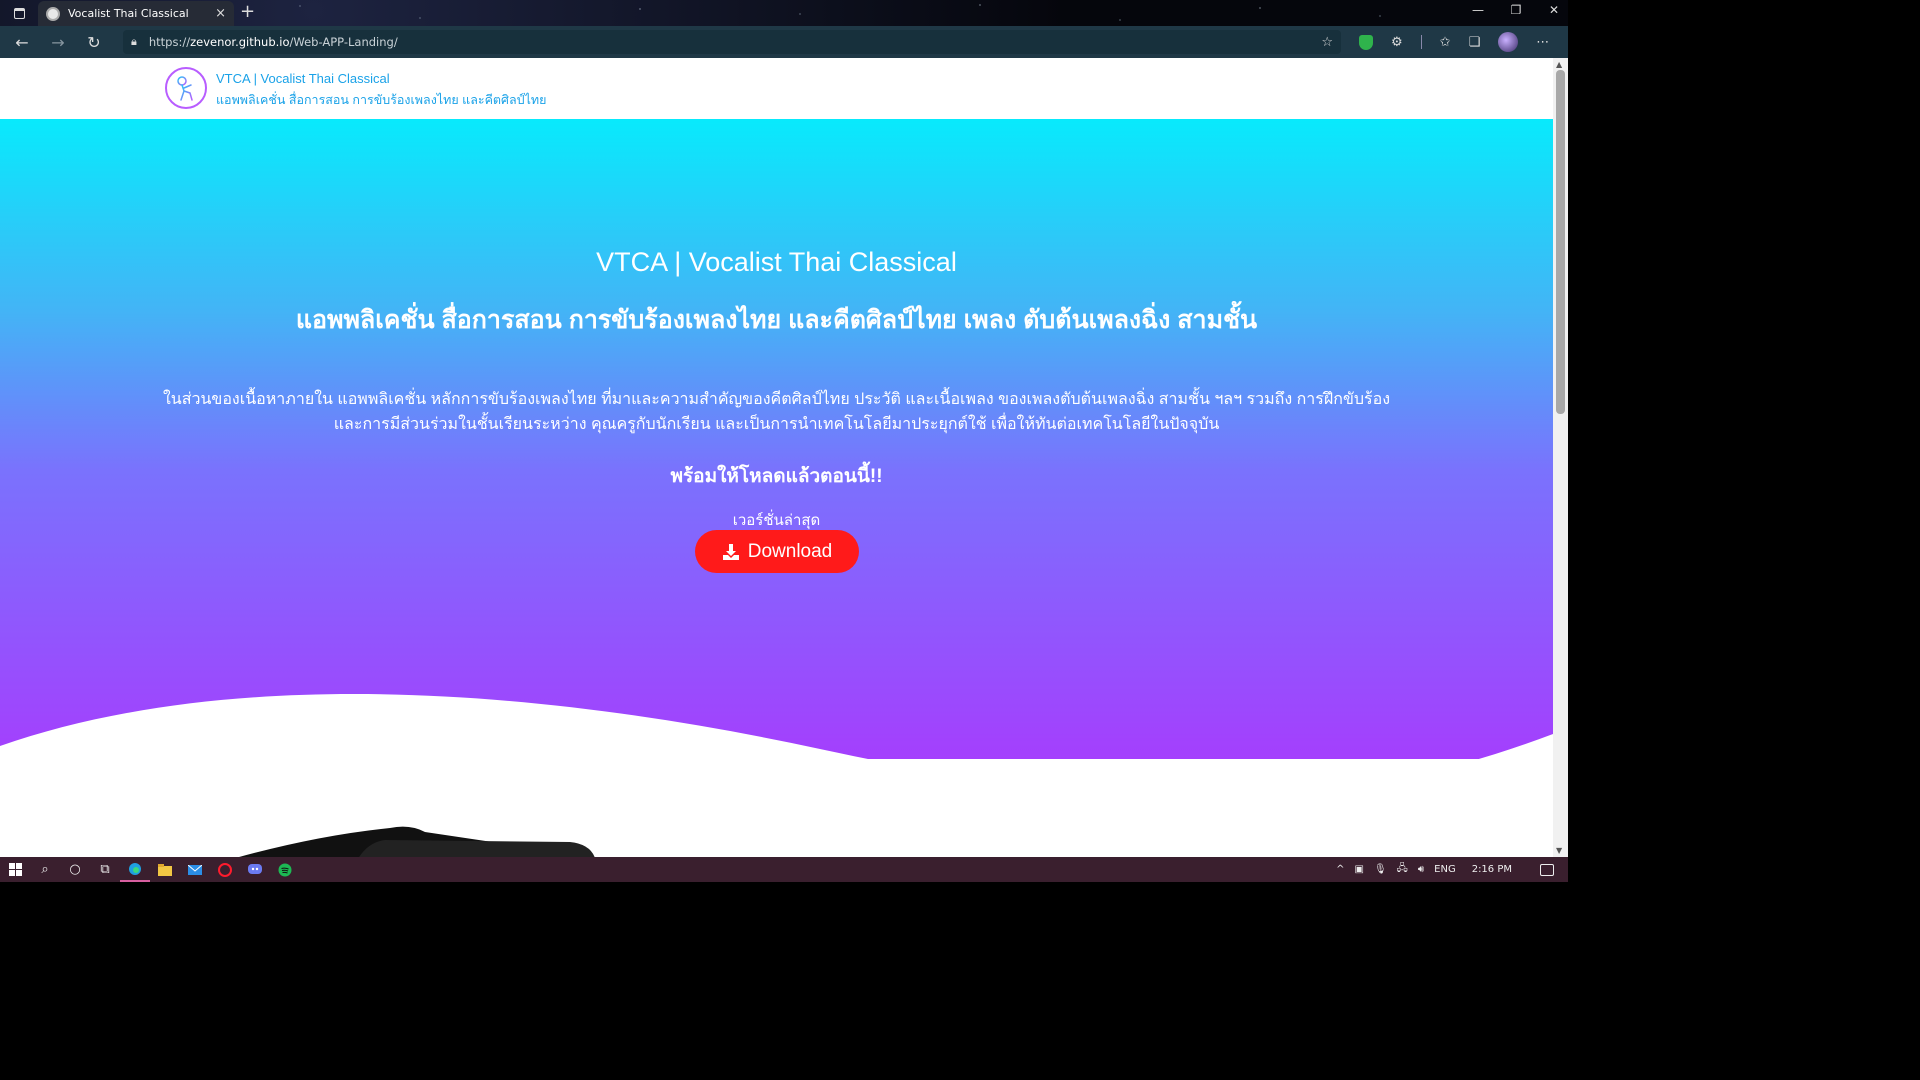 This screenshot has width=1920, height=1080. Describe the element at coordinates (195, 869) in the screenshot. I see `mail-icon` at that location.